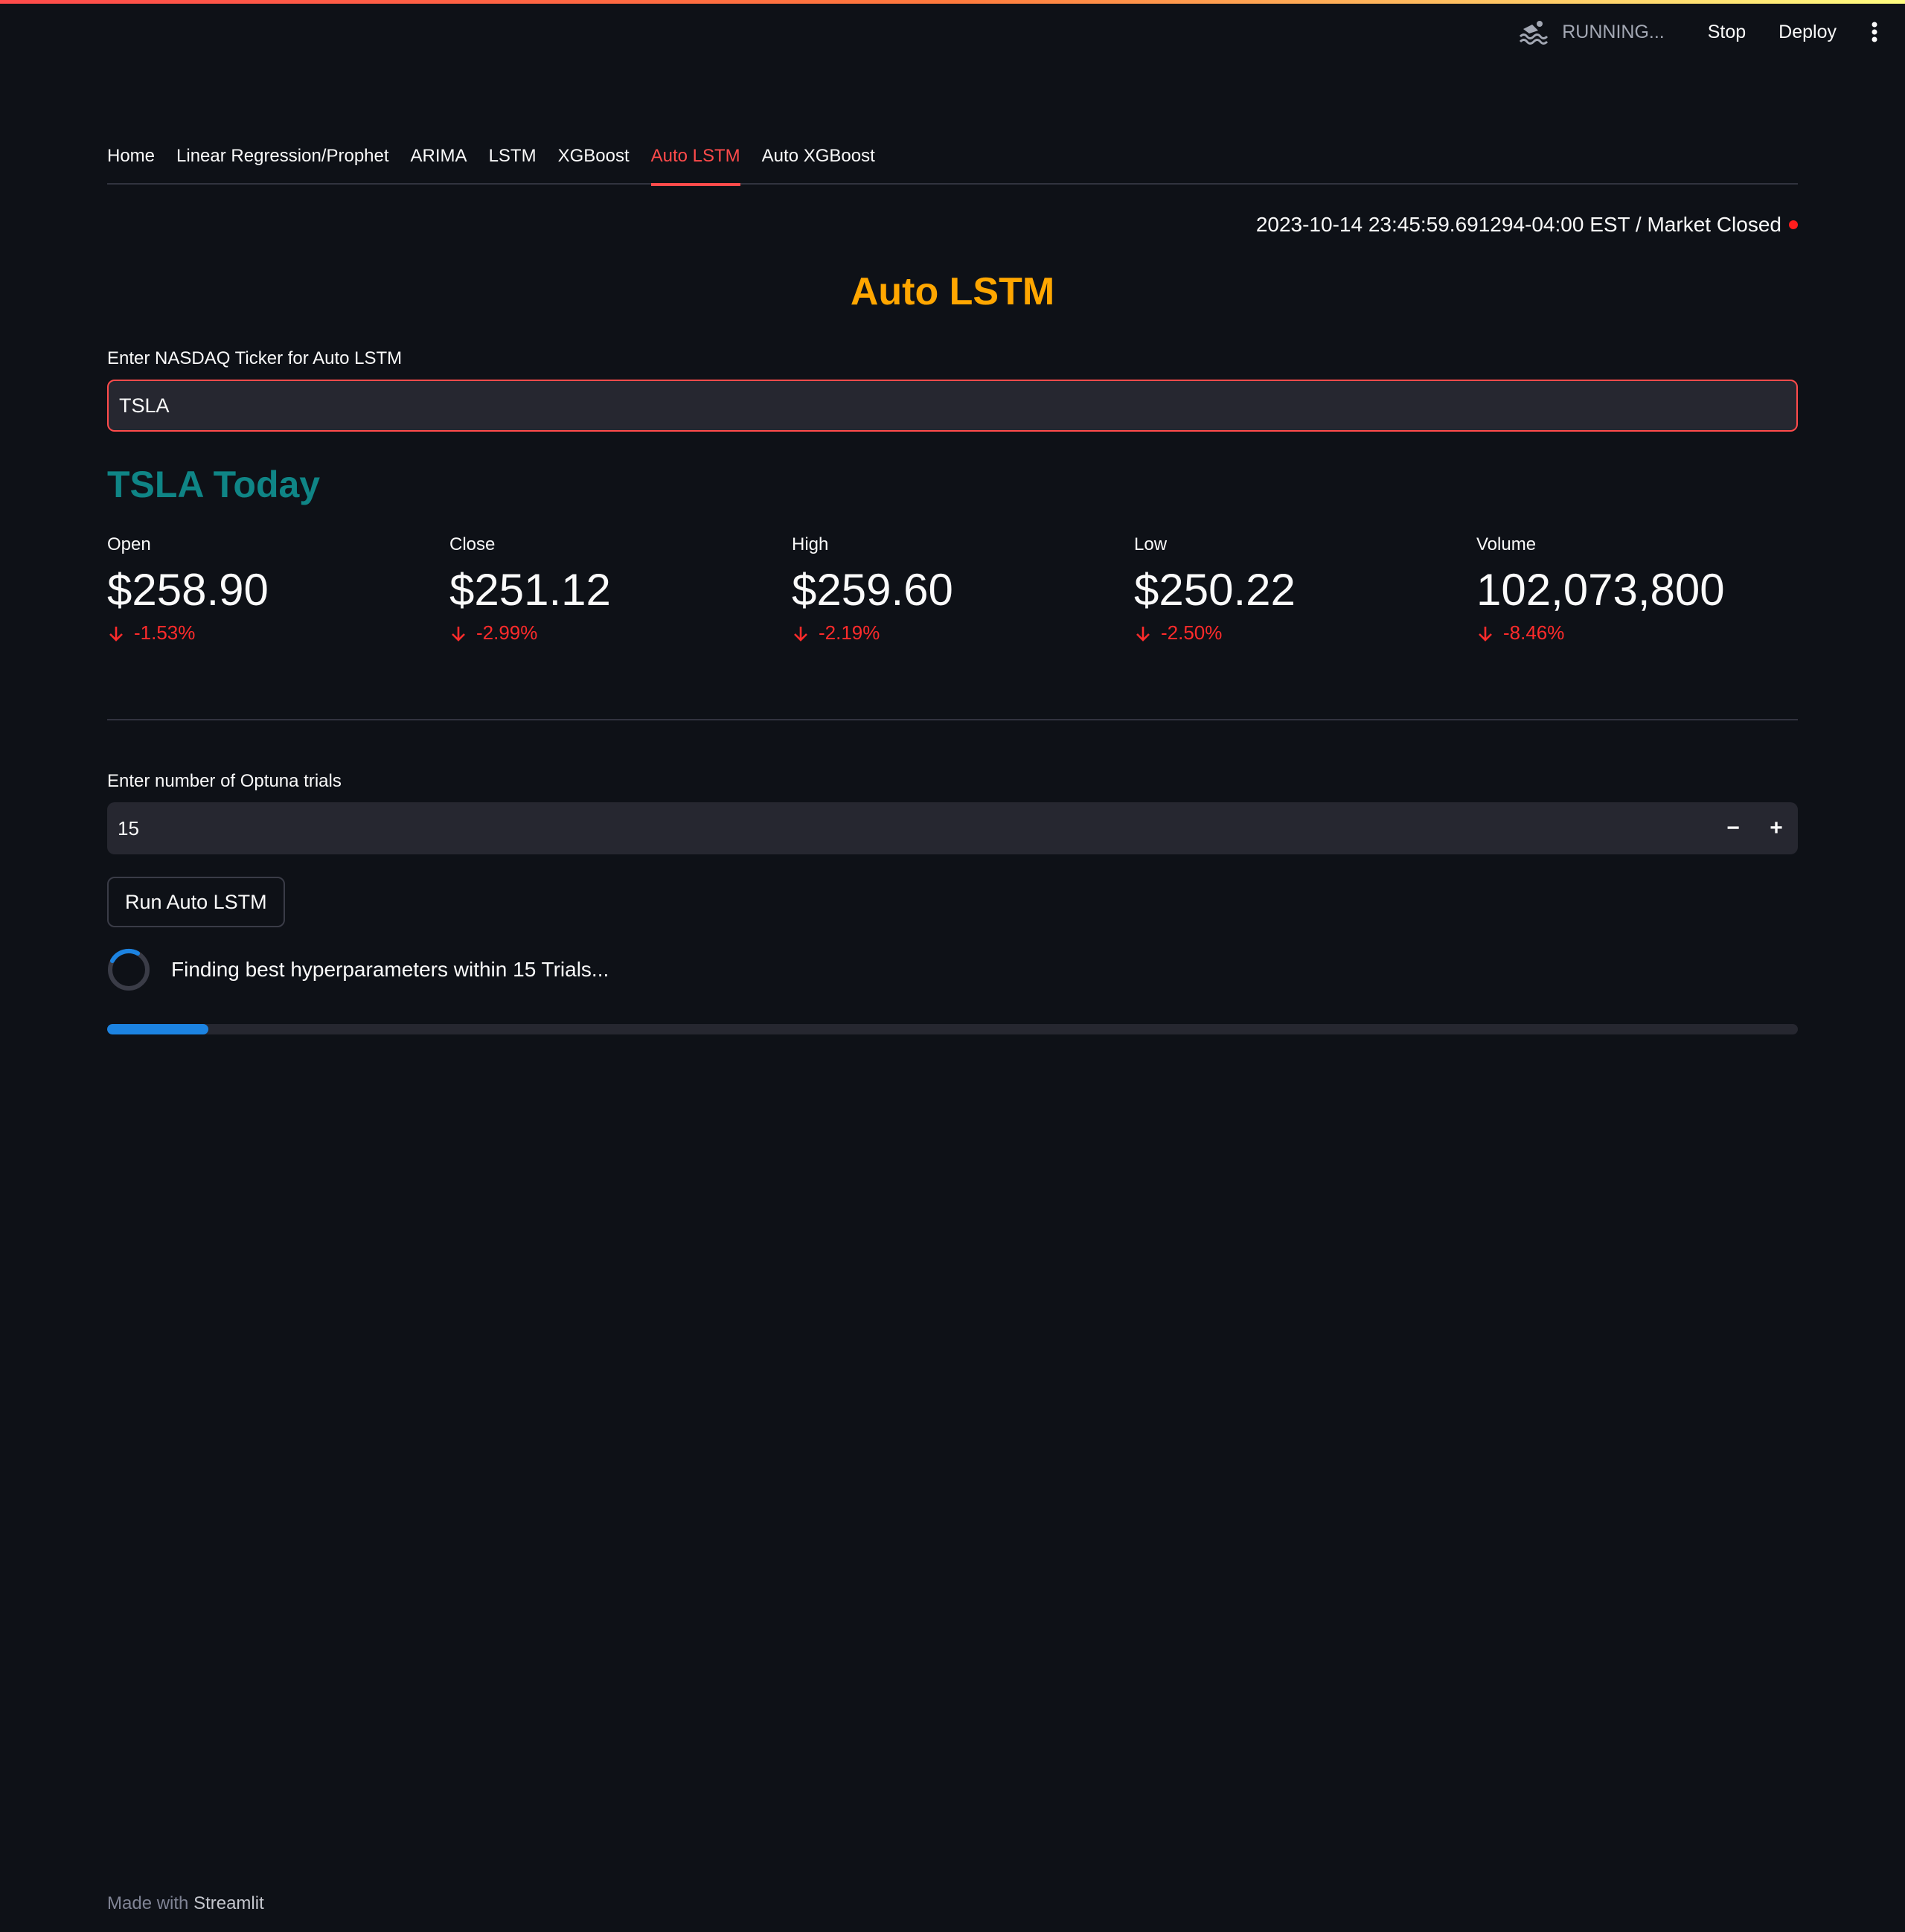 This screenshot has height=1932, width=1905. I want to click on tab-arima: ARIMA, so click(439, 162).